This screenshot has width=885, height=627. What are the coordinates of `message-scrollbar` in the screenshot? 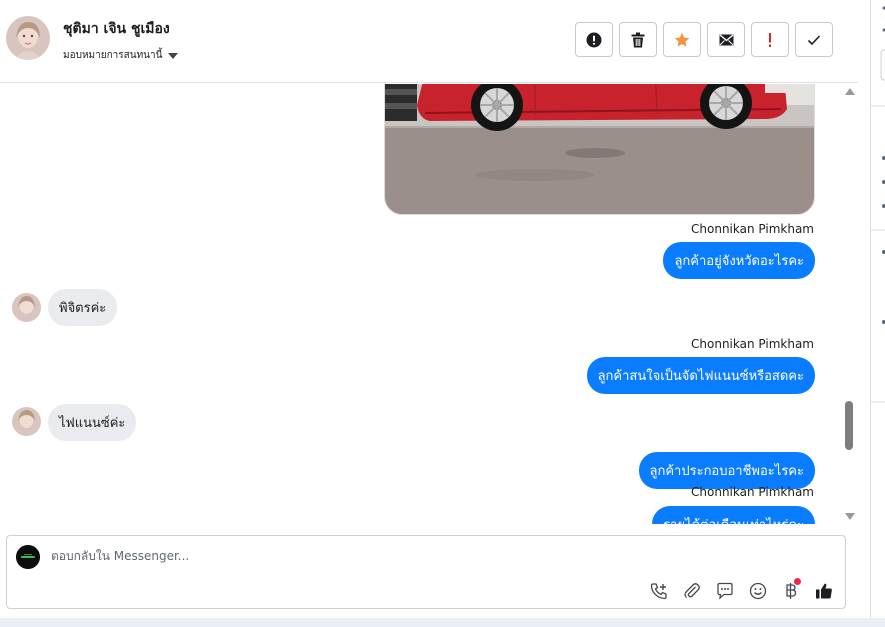 It's located at (849, 304).